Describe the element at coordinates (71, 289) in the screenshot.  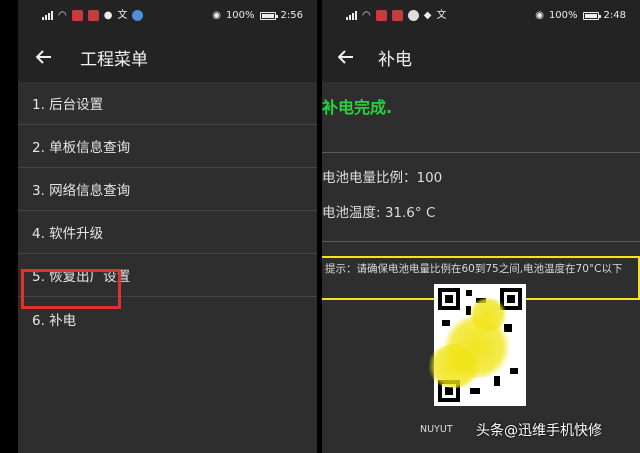
I see `red-highlight-box` at that location.